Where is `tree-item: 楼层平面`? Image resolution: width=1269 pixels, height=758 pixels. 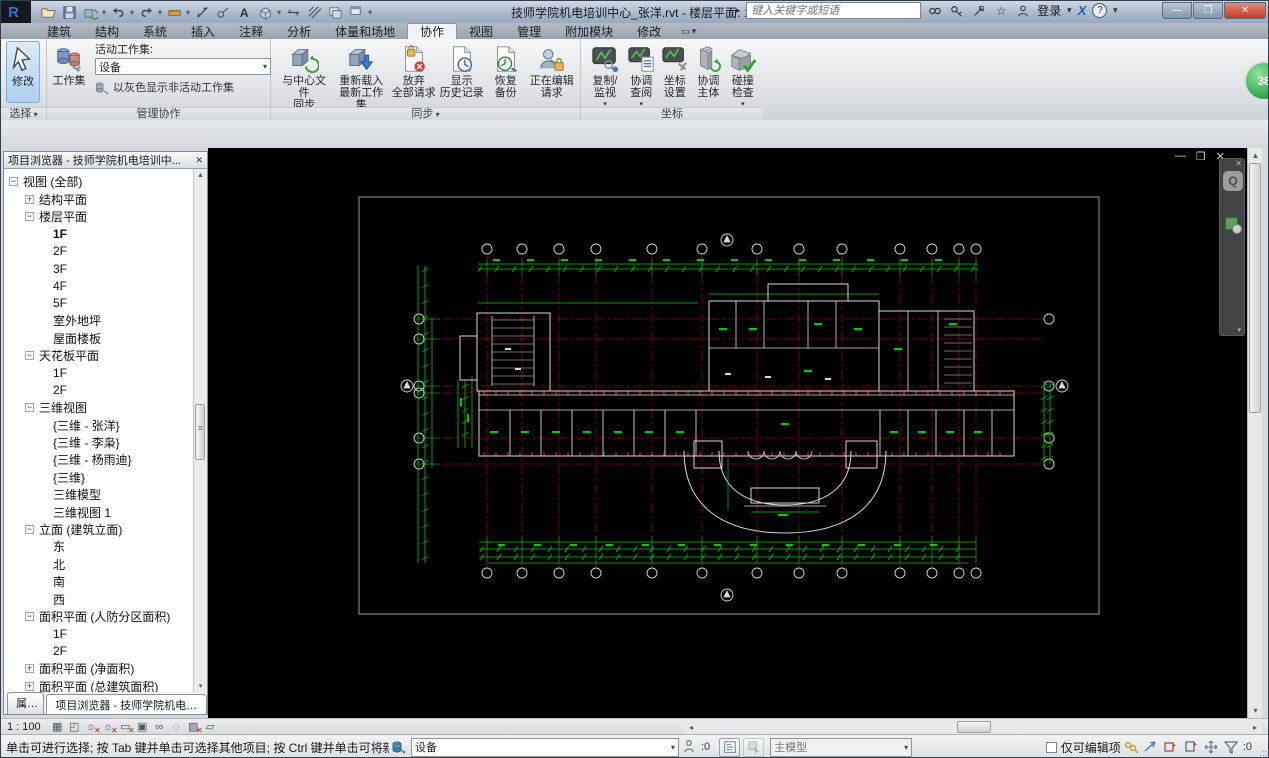
tree-item: 楼层平面 is located at coordinates (98, 216).